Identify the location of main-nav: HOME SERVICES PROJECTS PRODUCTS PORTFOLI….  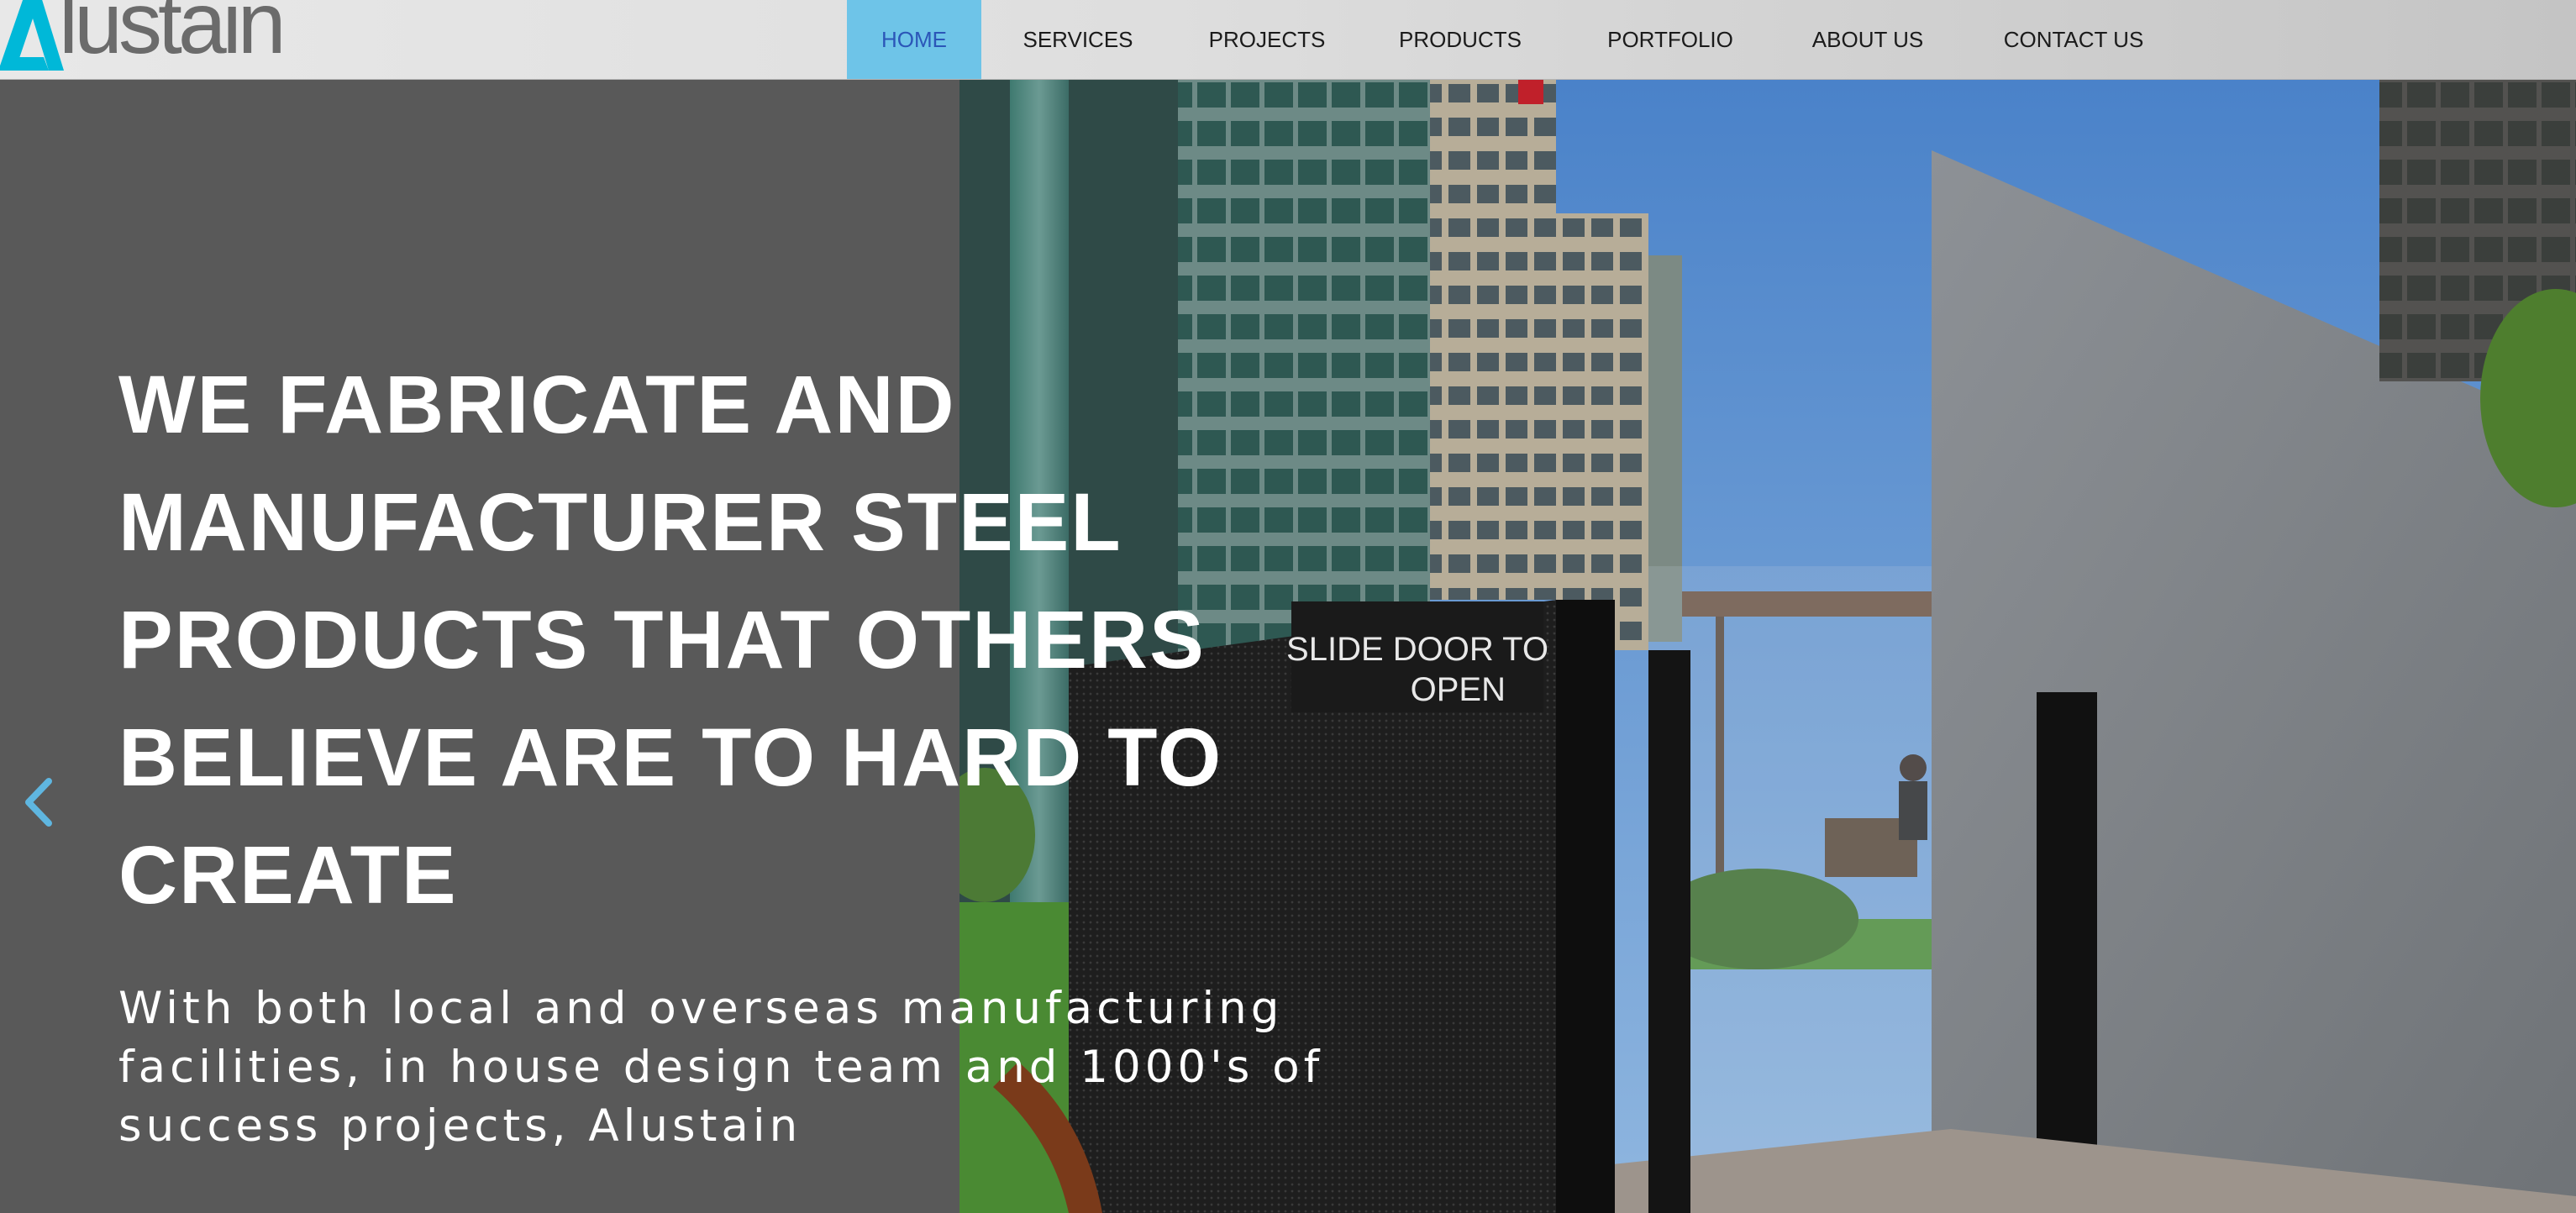
(1519, 40).